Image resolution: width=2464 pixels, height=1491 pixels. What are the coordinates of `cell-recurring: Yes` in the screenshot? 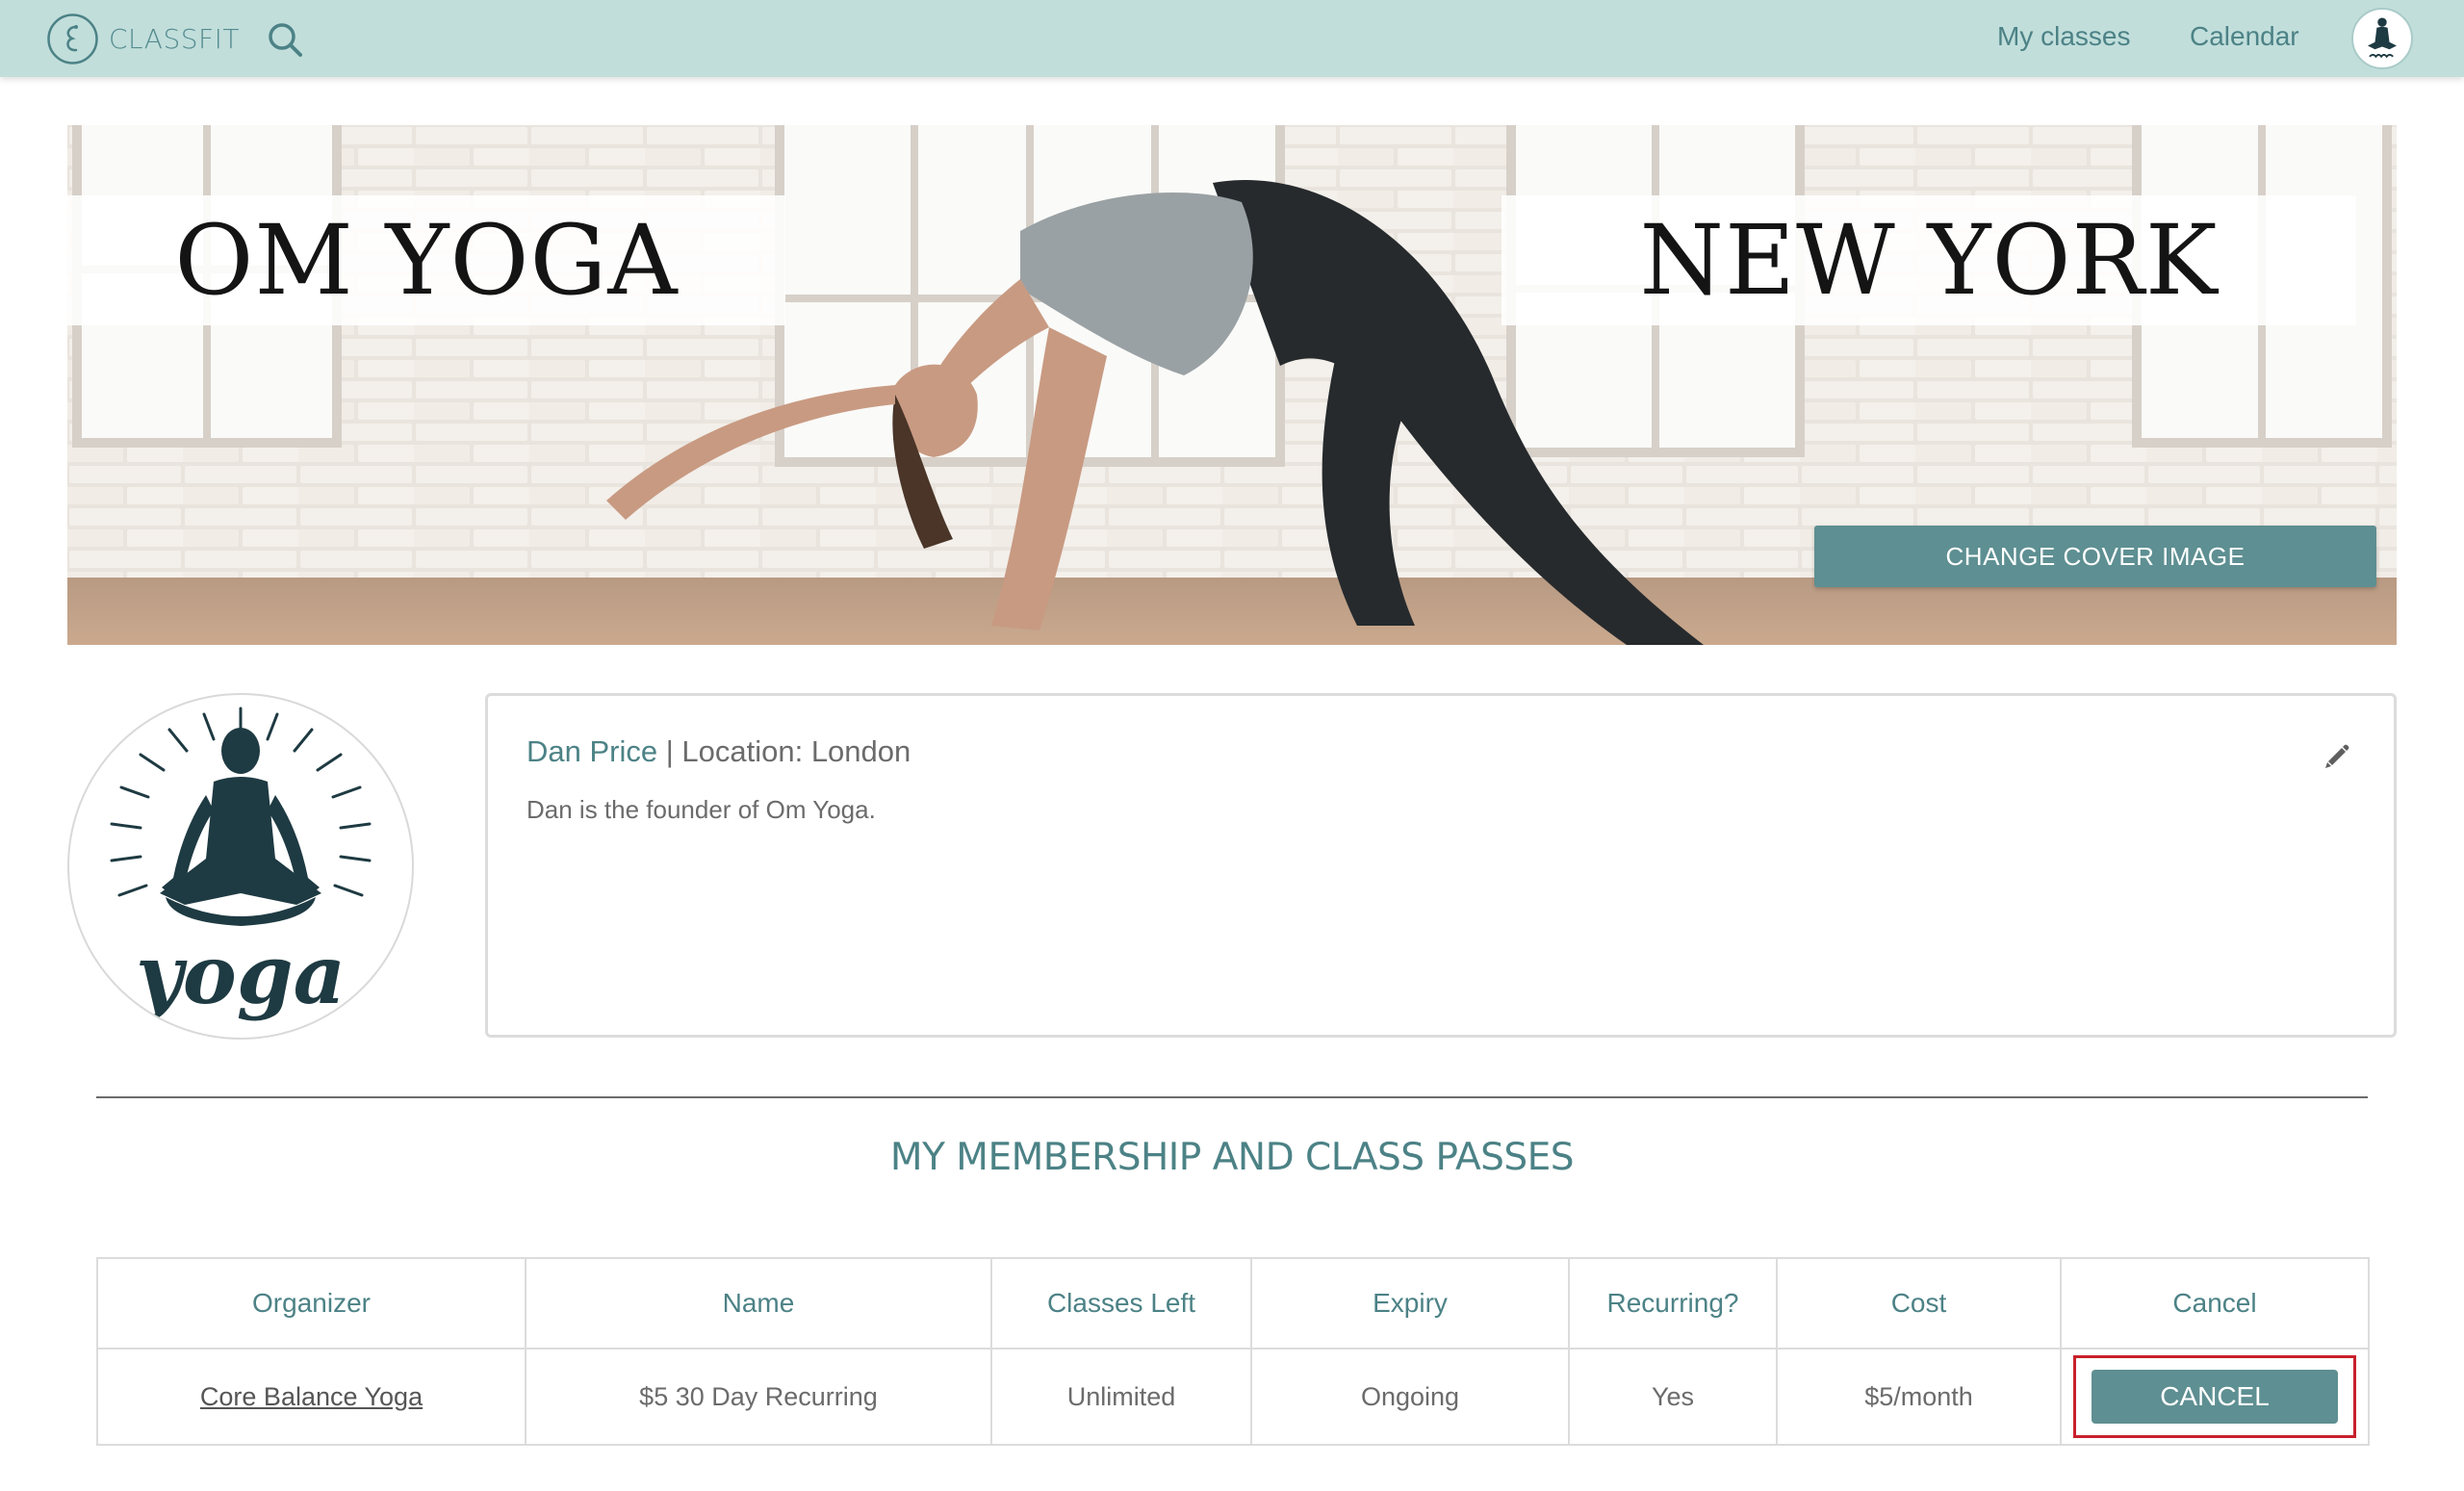 It's located at (1673, 1397).